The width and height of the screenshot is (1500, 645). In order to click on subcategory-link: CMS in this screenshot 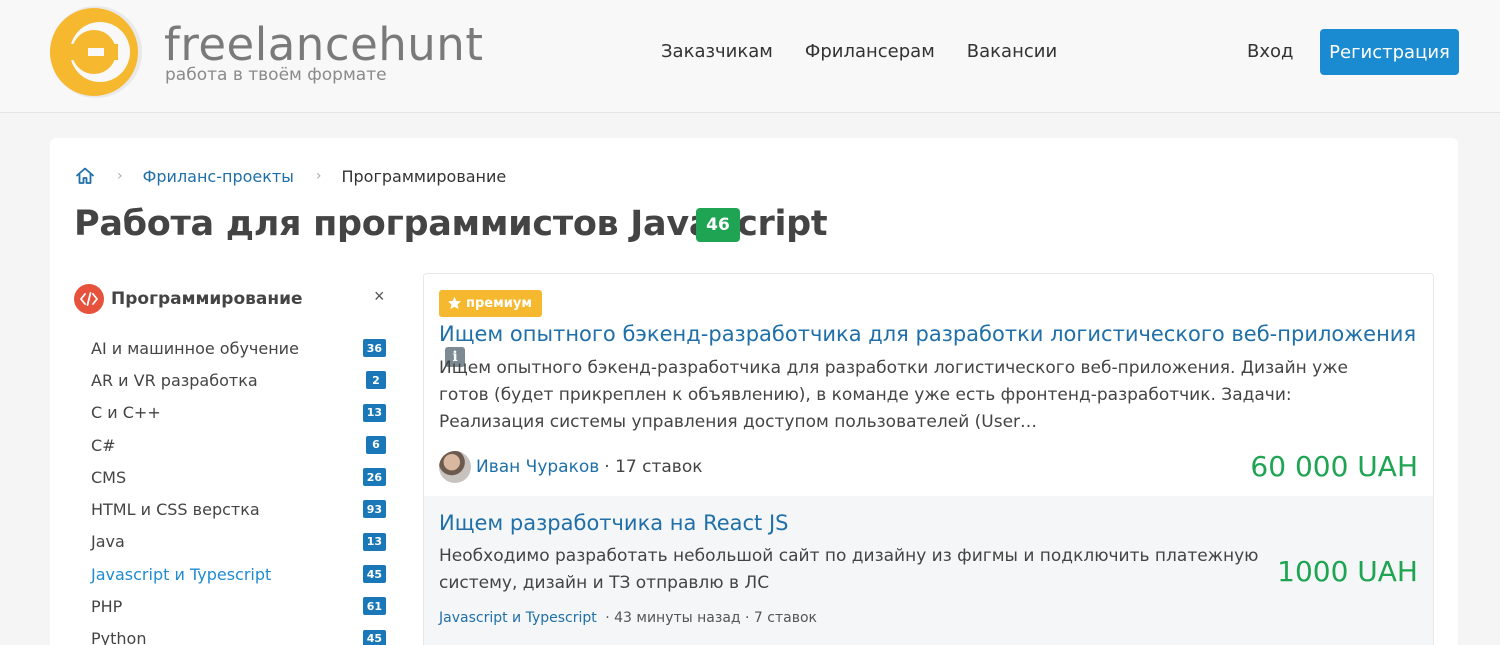, I will do `click(108, 477)`.